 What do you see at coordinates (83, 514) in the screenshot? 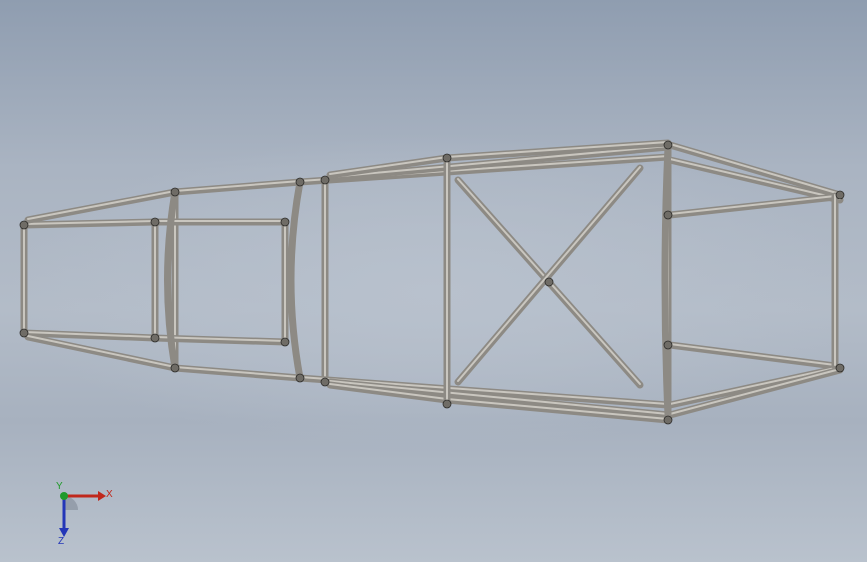
I see `coordinate-triad: X Y Z` at bounding box center [83, 514].